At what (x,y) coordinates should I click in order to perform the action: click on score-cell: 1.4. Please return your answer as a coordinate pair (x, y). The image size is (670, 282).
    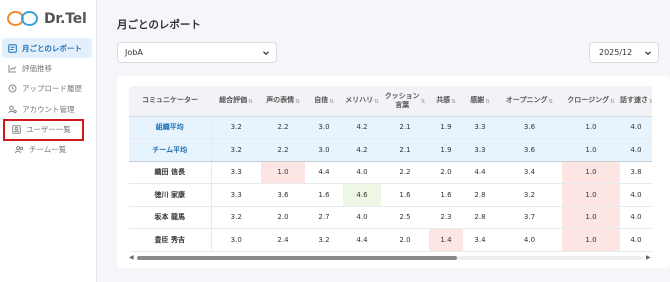
    Looking at the image, I should click on (446, 240).